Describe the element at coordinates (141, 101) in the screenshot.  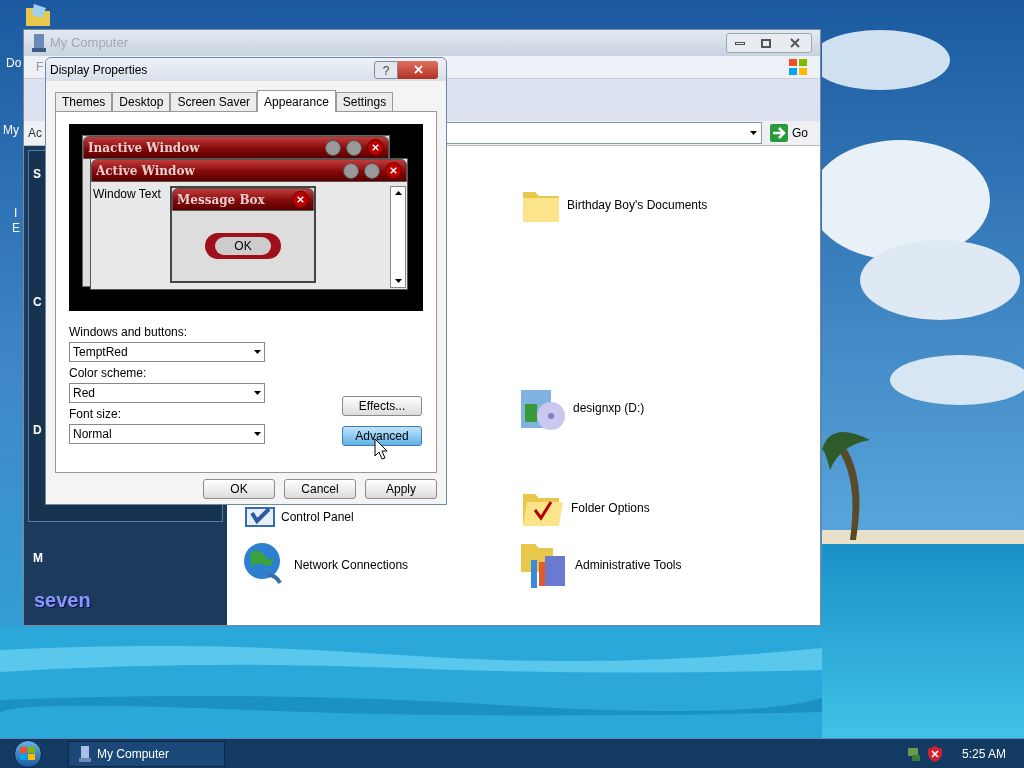
I see `tab: Desktop` at that location.